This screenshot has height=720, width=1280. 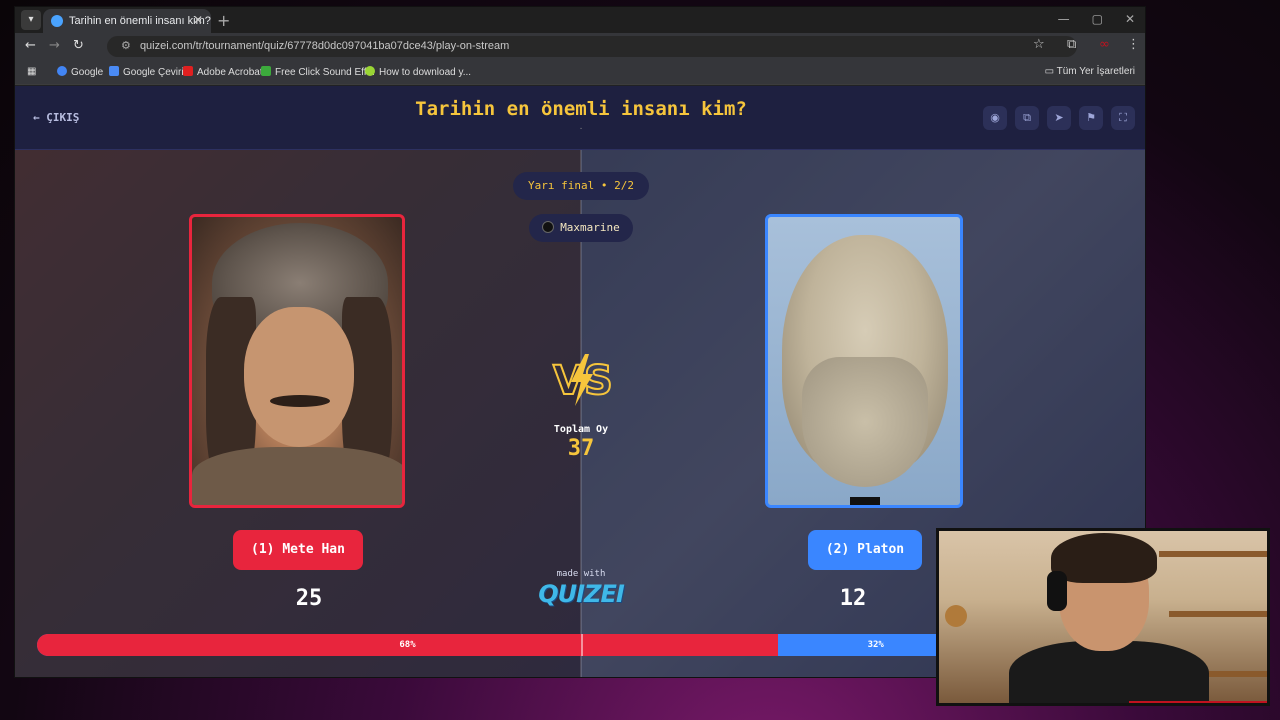 I want to click on maximize-icon: ▢, so click(x=1097, y=19).